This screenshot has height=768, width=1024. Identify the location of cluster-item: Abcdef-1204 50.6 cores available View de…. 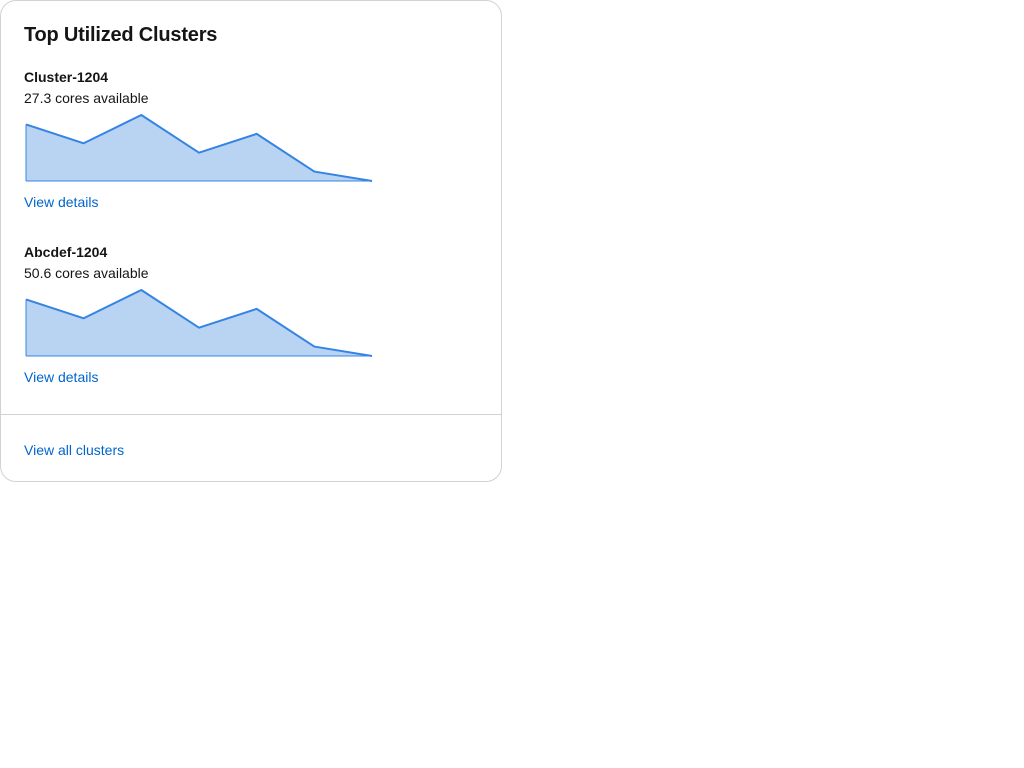
(254, 313).